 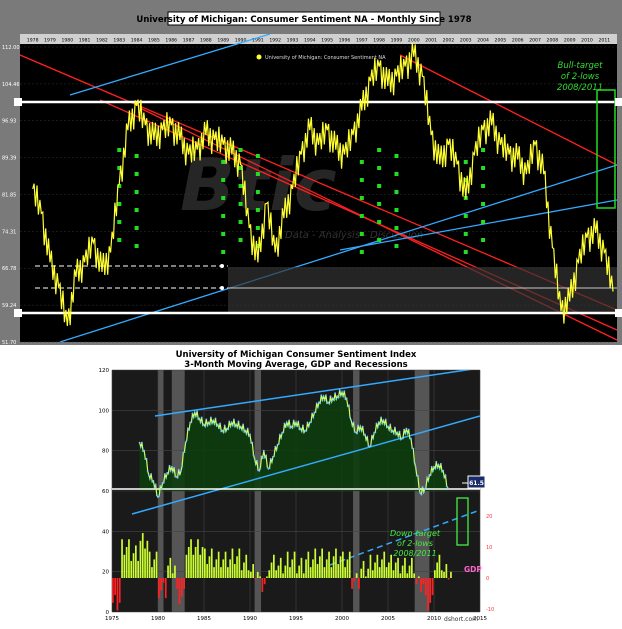 I want to click on down-target-line1: Down-target, so click(x=415, y=533).